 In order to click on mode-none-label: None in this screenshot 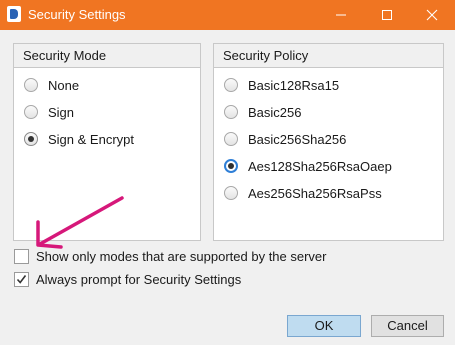, I will do `click(64, 85)`.